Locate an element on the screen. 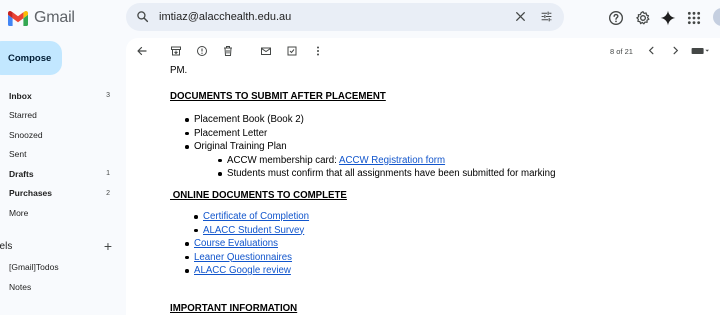 Image resolution: width=720 pixels, height=315 pixels. snooze-task-icon is located at coordinates (292, 51).